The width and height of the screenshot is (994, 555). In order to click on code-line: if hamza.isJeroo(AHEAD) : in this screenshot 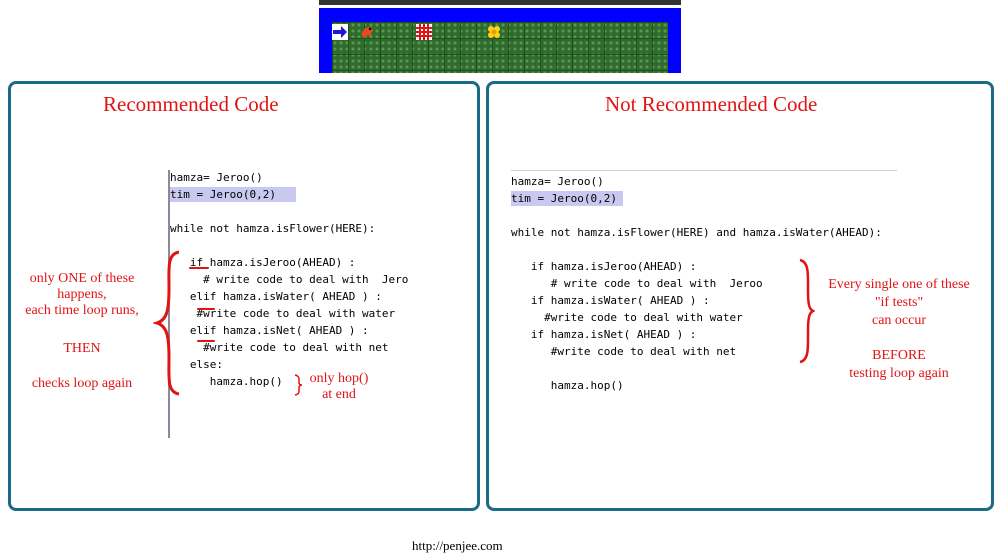, I will do `click(604, 266)`.